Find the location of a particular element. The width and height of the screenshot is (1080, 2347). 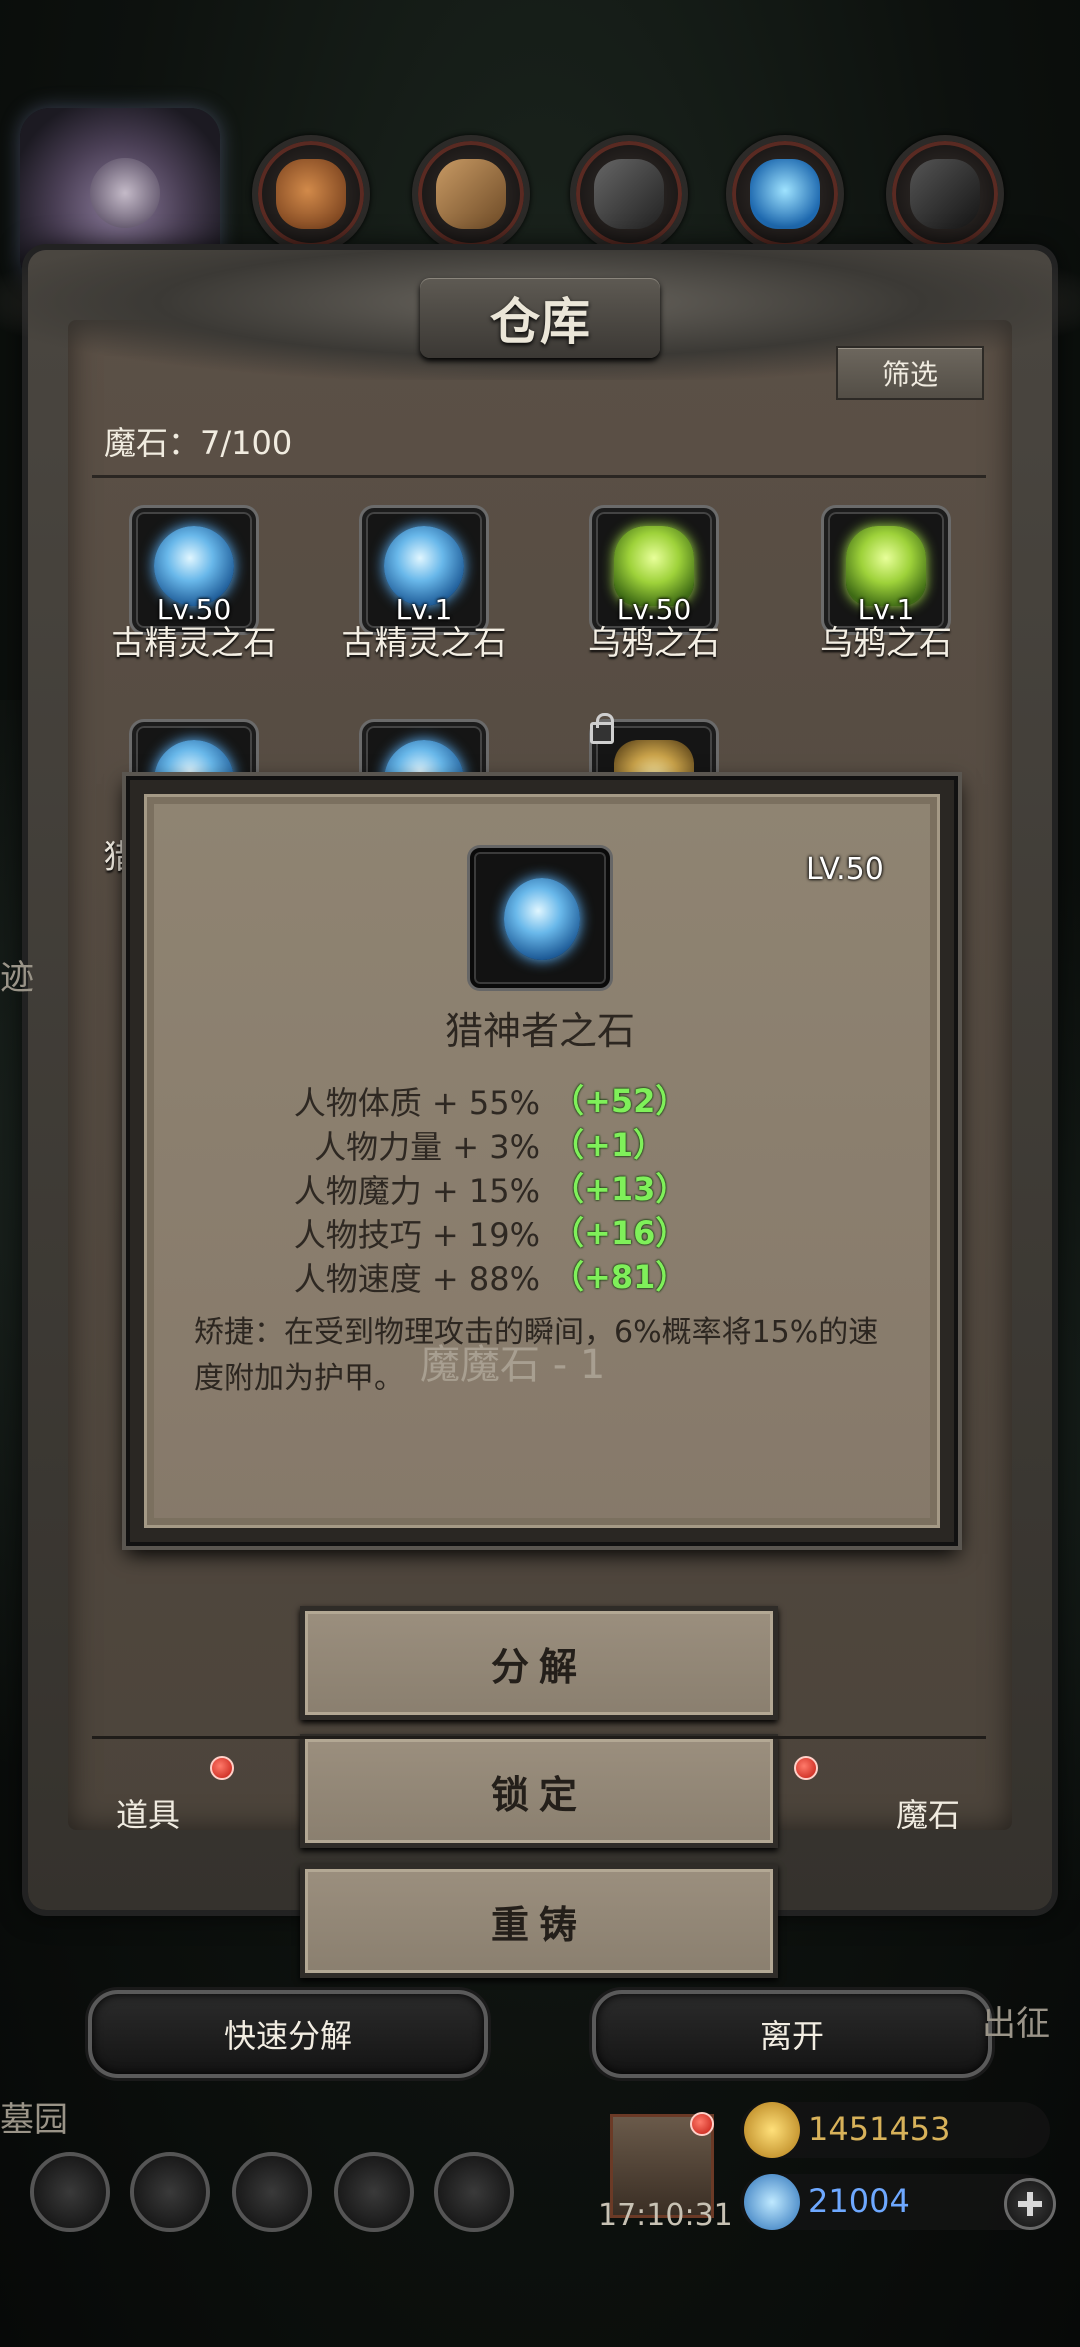

stat-row: 人物魔力 + 15% （+13） is located at coordinates (520, 1188).